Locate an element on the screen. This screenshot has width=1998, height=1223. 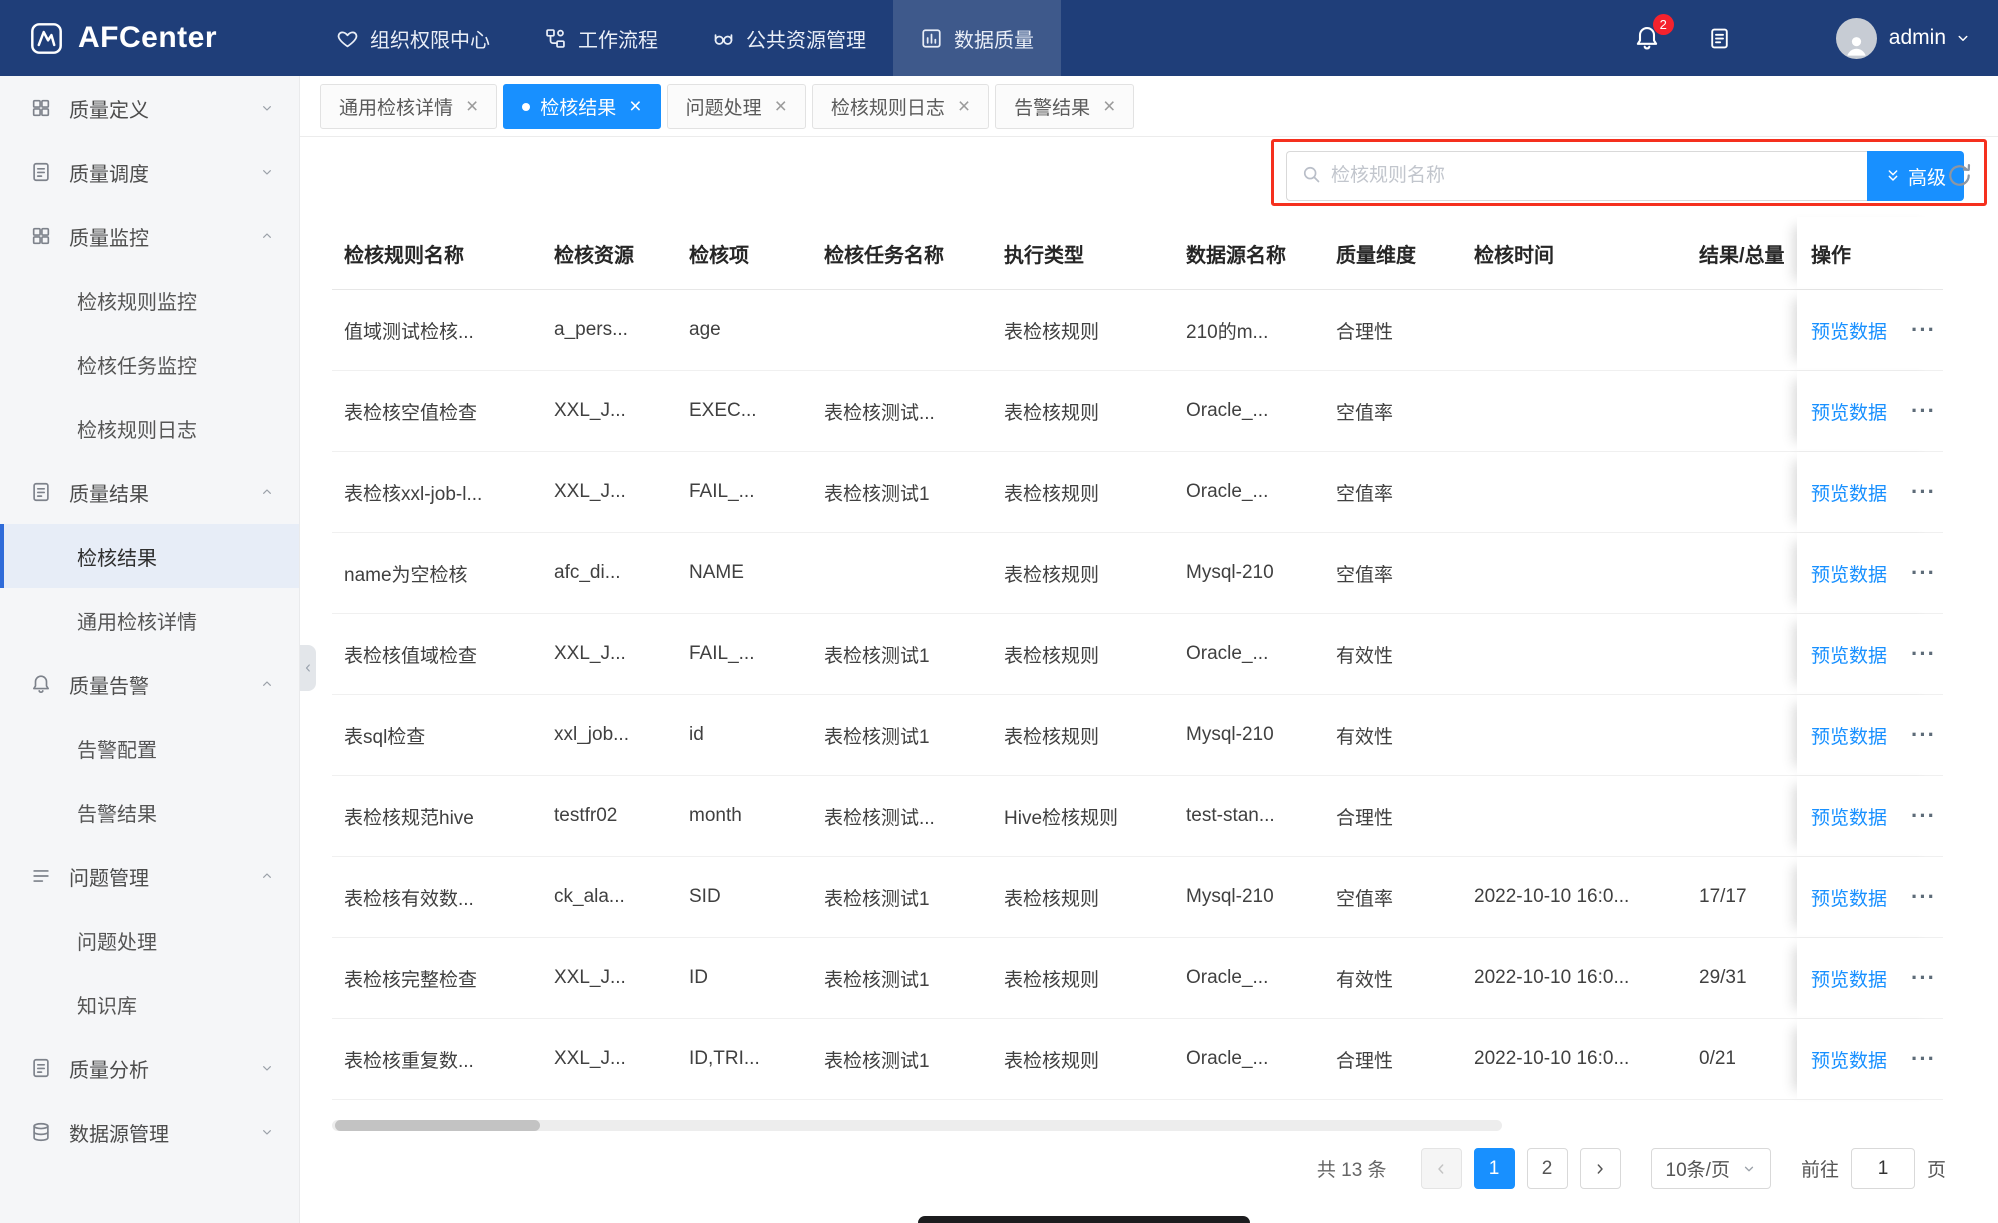
sidebar-group-4: 质量告警 is located at coordinates (149, 684).